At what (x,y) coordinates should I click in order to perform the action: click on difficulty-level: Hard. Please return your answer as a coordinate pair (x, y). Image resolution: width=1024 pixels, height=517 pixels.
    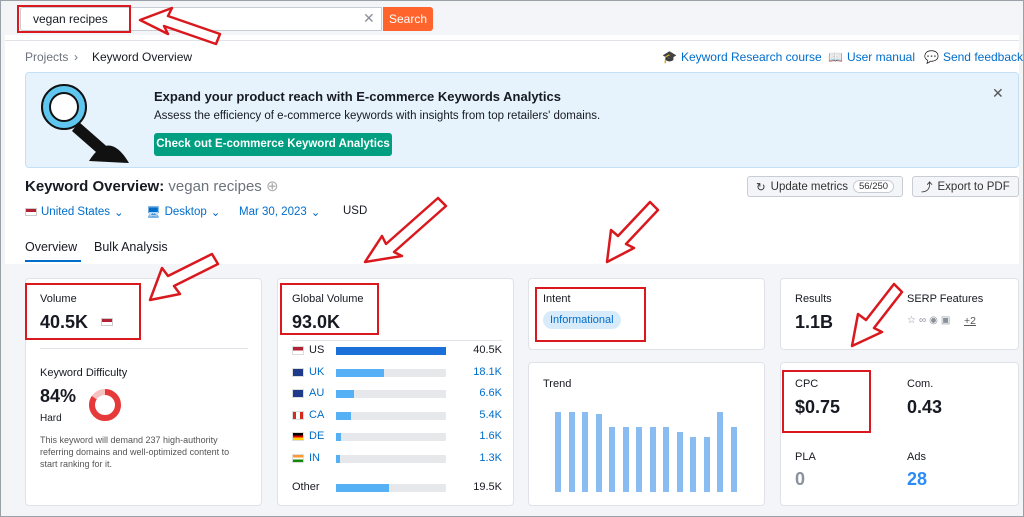
    Looking at the image, I should click on (51, 418).